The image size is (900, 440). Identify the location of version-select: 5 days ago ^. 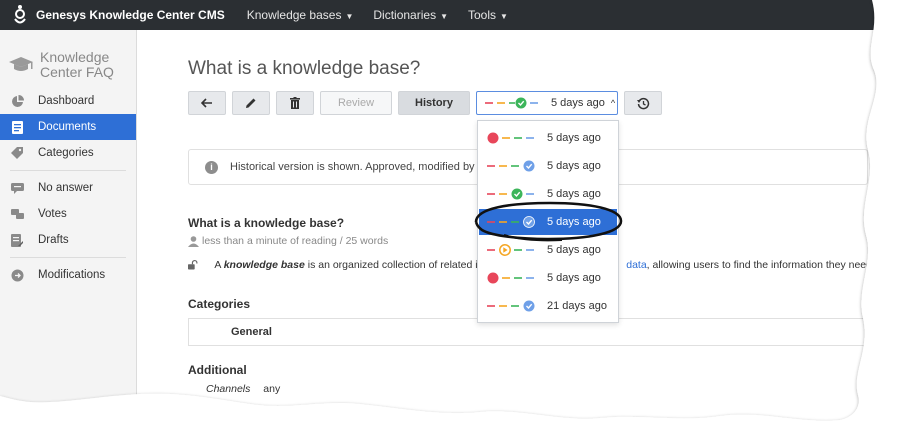
(547, 103).